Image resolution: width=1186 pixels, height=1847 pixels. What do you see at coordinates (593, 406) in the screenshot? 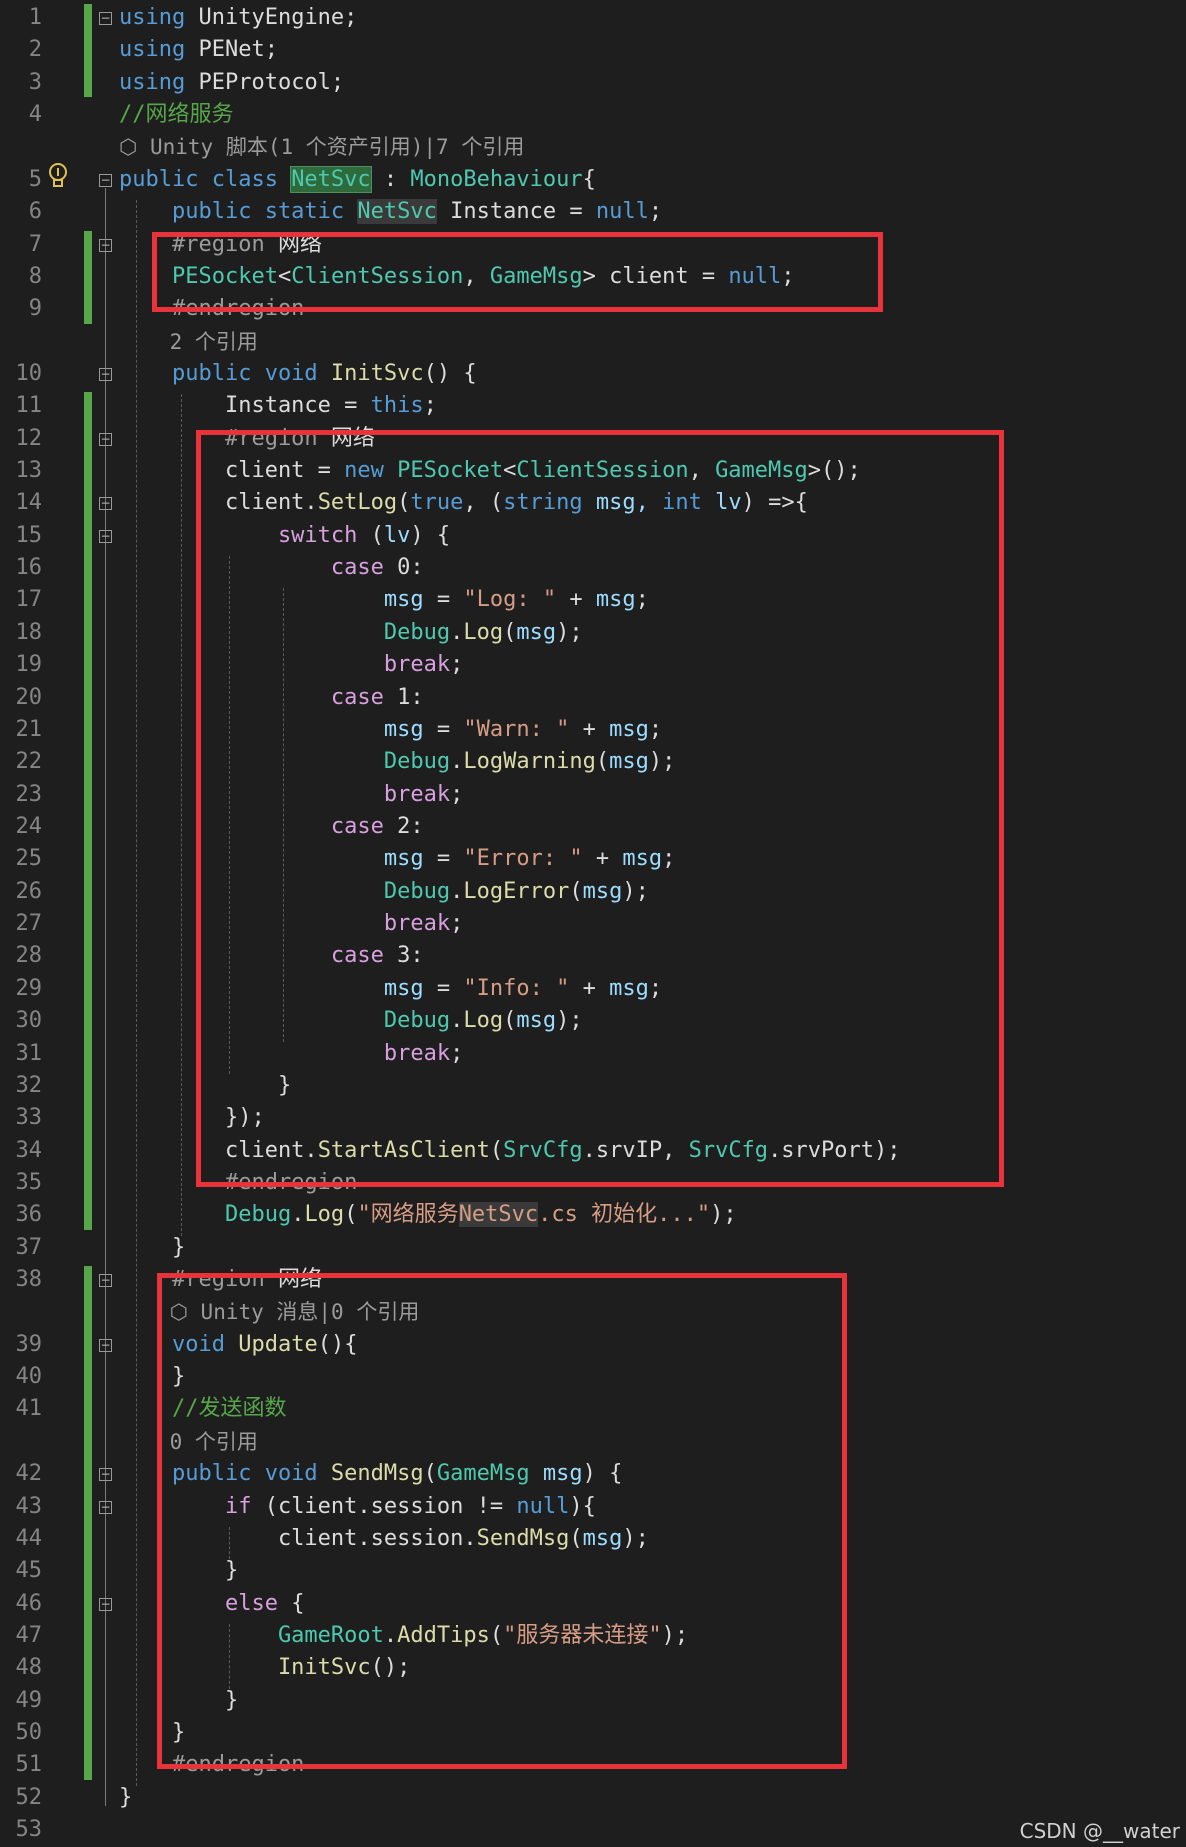
I see `code-line: 11 Instance = this;` at bounding box center [593, 406].